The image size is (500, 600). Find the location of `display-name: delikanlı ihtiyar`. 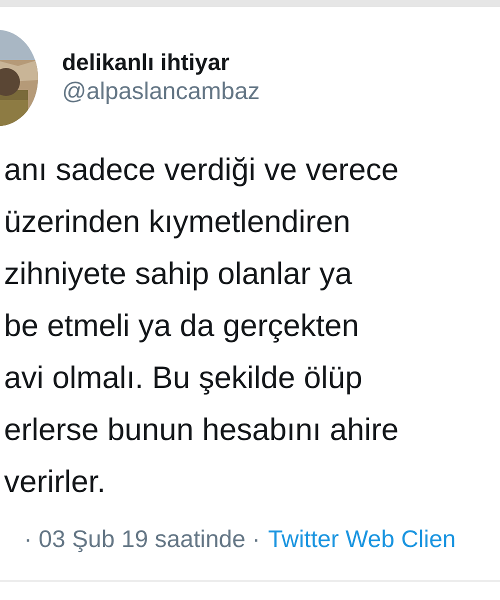

display-name: delikanlı ihtiyar is located at coordinates (146, 62).